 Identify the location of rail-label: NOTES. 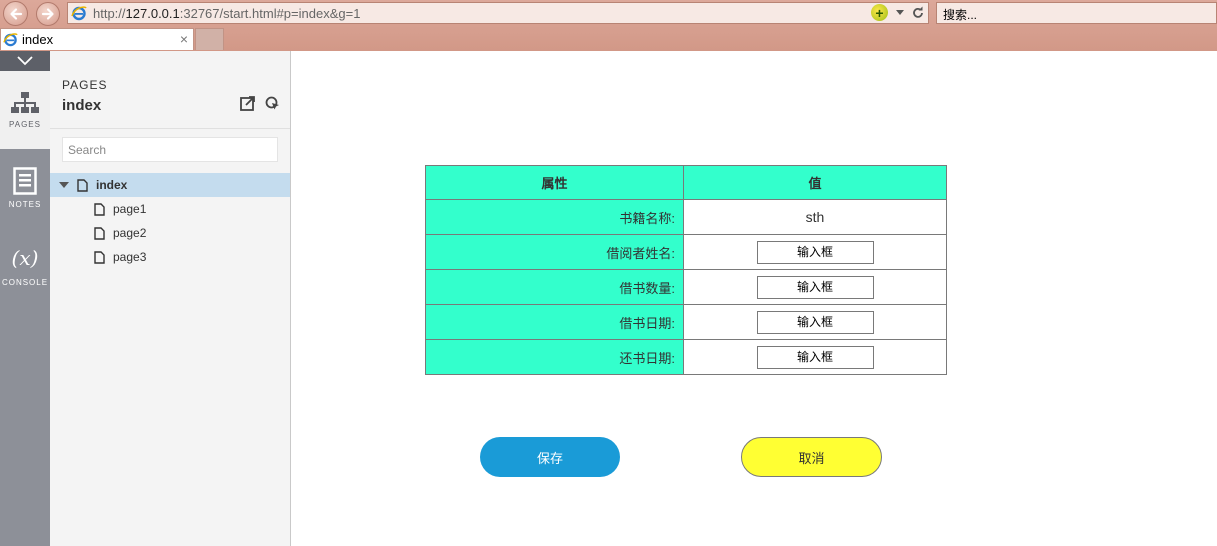
(25, 204).